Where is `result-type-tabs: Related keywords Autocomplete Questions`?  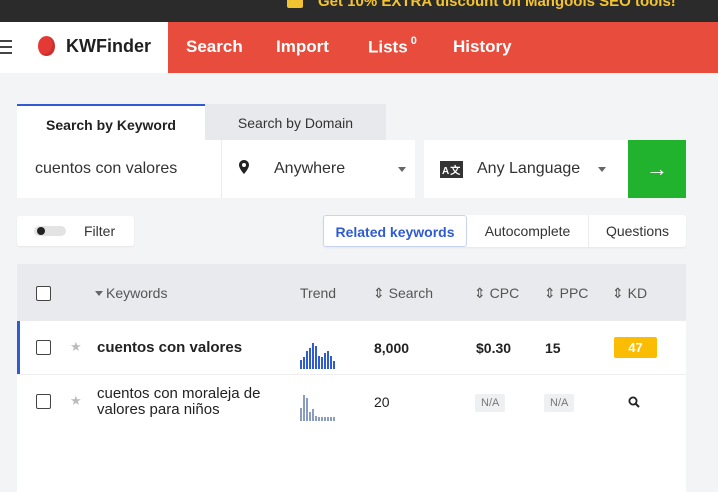 result-type-tabs: Related keywords Autocomplete Questions is located at coordinates (504, 231).